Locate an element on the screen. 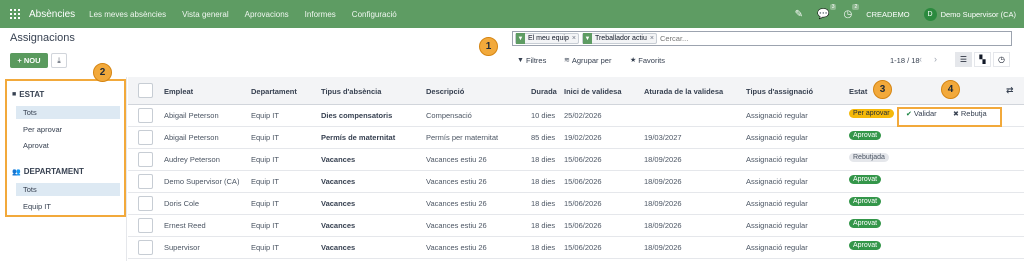  cell-employee: Ernest Reed is located at coordinates (185, 225).